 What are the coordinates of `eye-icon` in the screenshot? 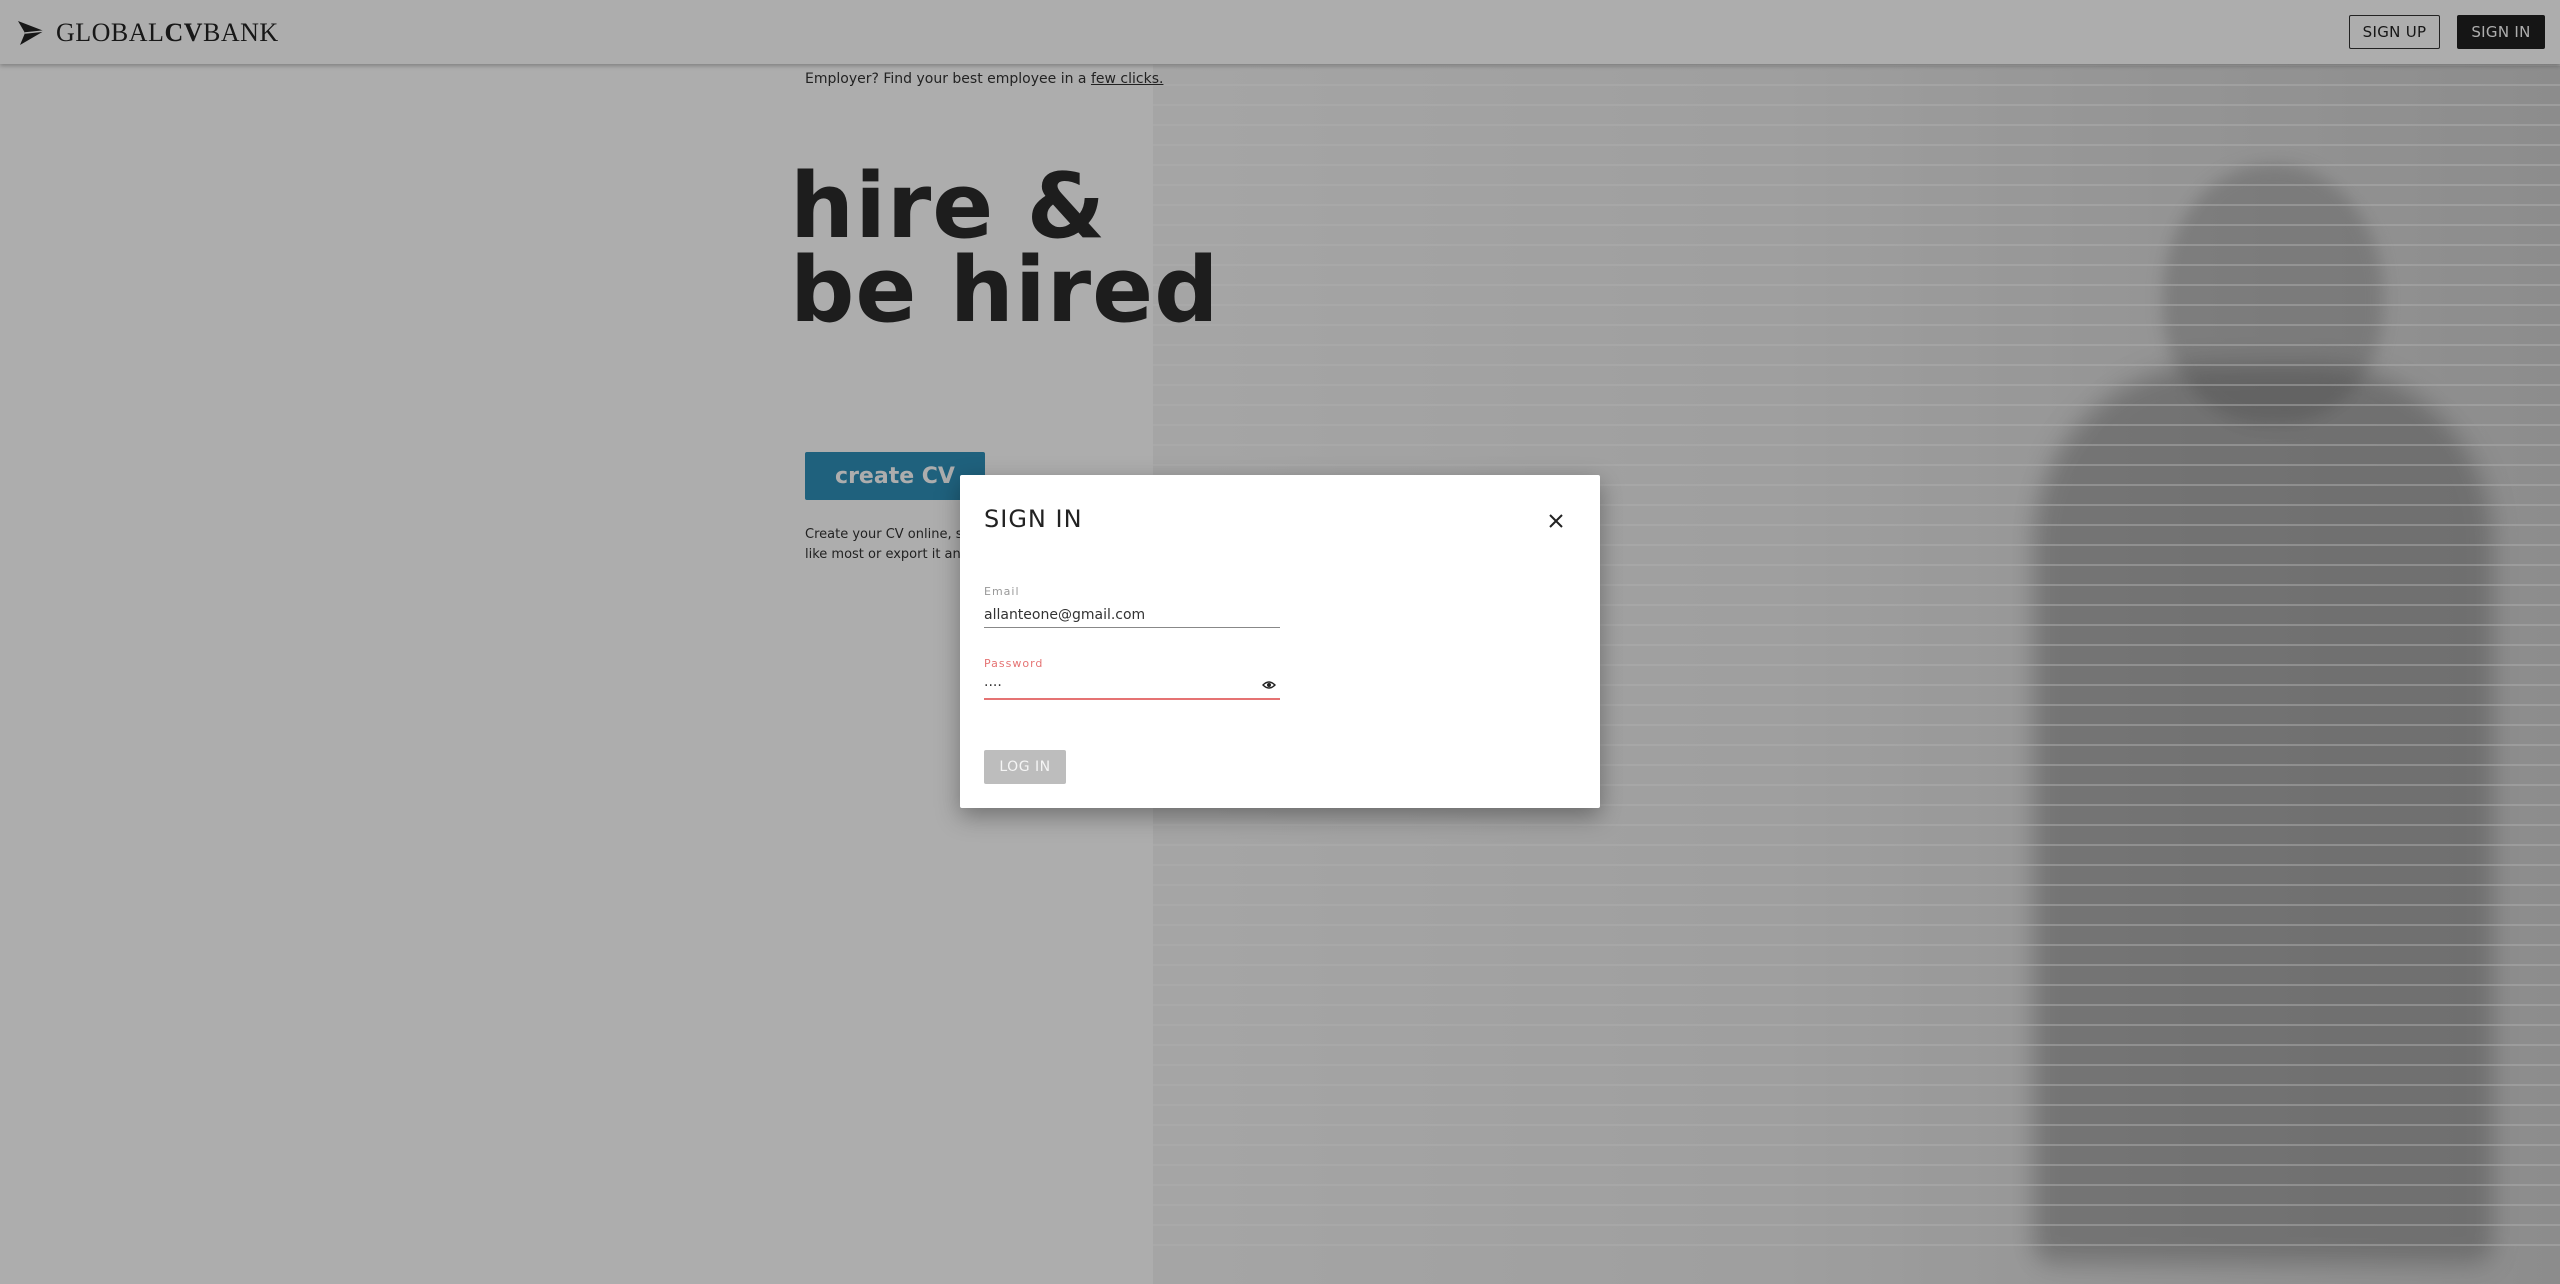 It's located at (1269, 685).